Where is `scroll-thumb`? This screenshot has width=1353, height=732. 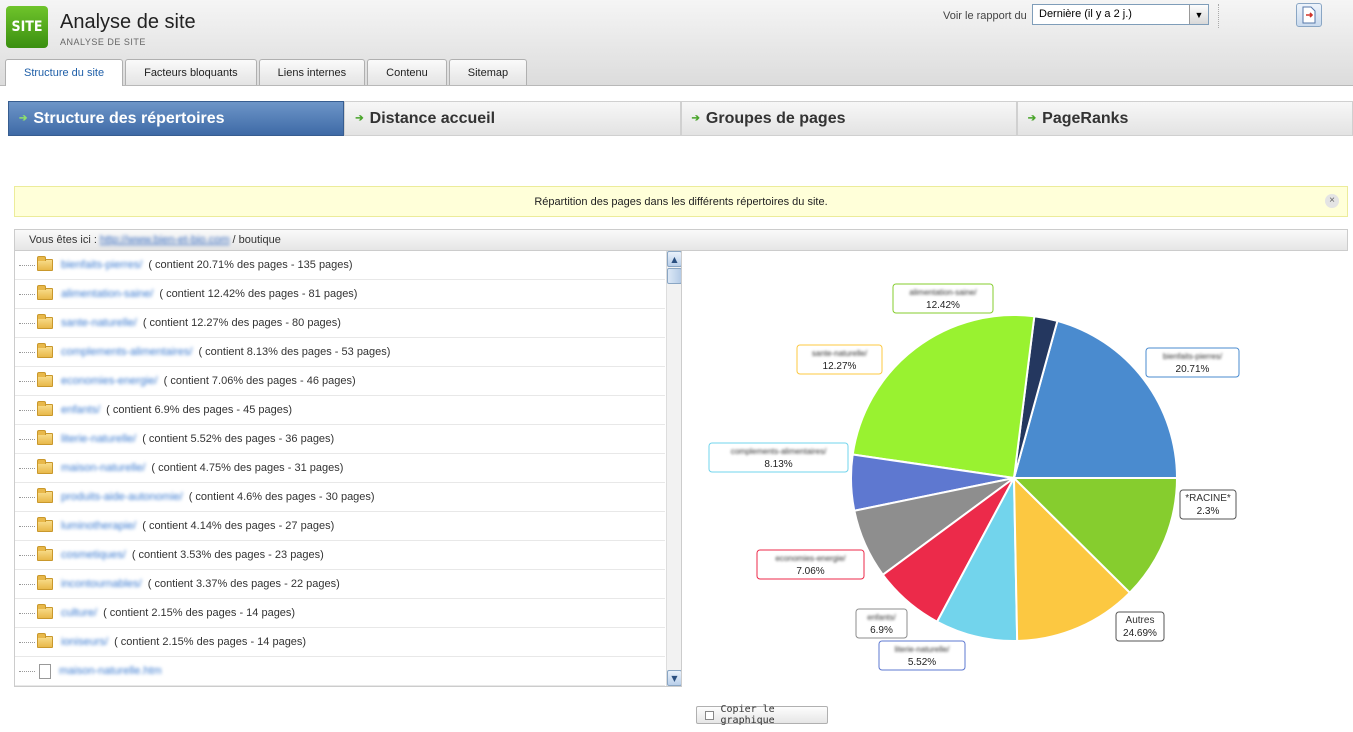 scroll-thumb is located at coordinates (674, 276).